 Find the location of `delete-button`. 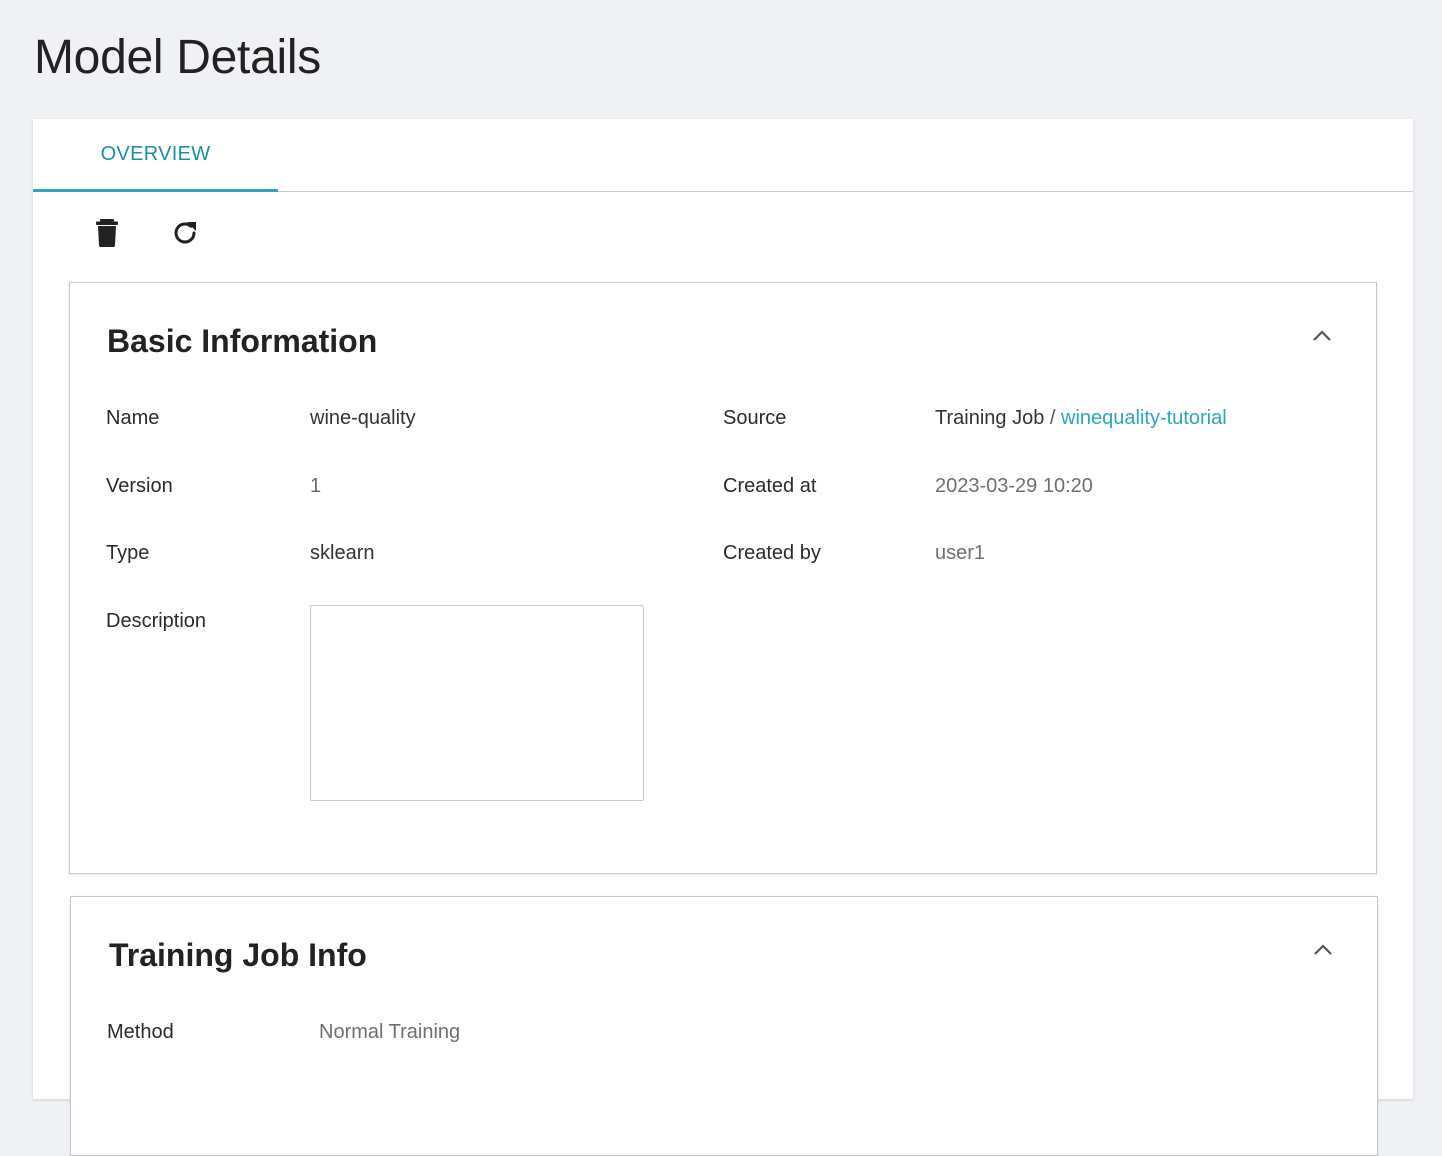

delete-button is located at coordinates (107, 235).